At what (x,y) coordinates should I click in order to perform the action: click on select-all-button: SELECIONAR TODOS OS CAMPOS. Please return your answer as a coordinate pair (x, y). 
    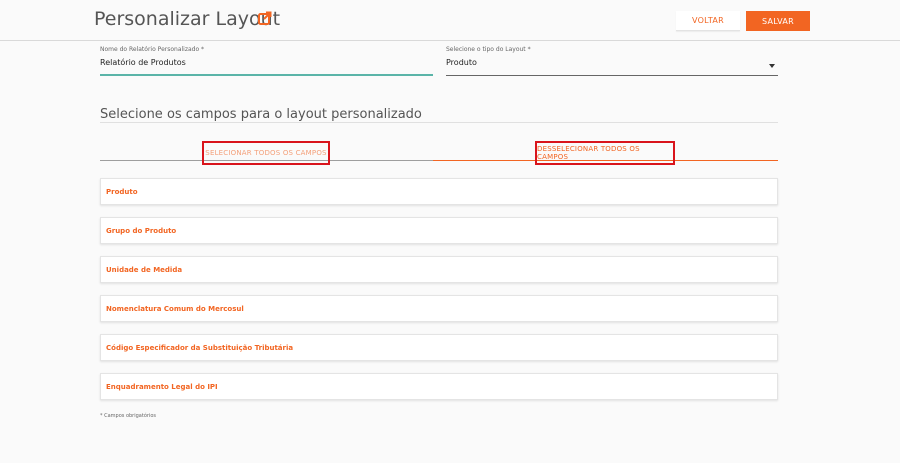
    Looking at the image, I should click on (266, 153).